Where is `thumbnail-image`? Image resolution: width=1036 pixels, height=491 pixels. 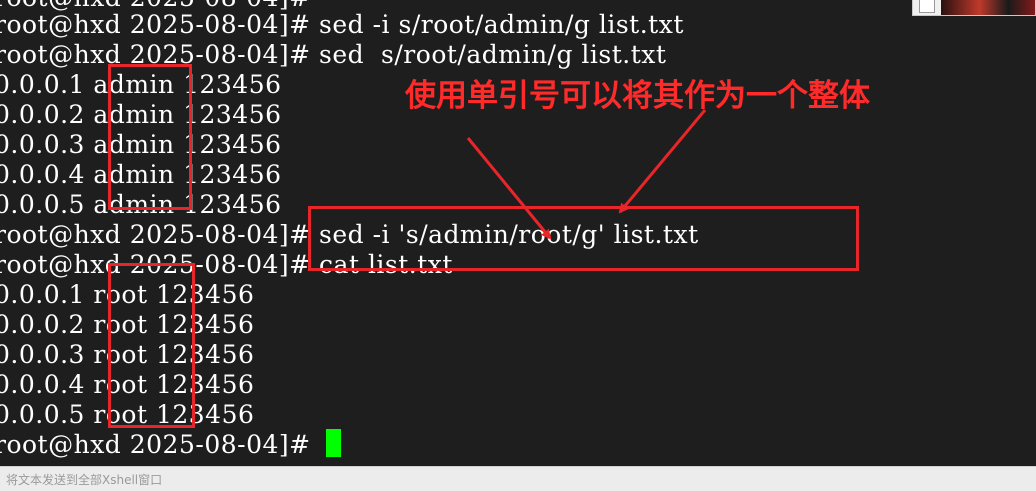
thumbnail-image is located at coordinates (974, 8).